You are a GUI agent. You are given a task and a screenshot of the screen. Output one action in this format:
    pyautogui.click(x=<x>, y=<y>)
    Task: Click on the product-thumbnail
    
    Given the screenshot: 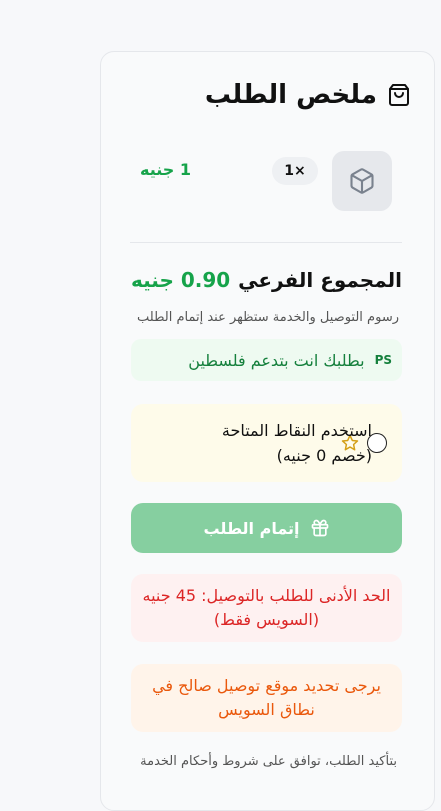 What is the action you would take?
    pyautogui.click(x=362, y=181)
    